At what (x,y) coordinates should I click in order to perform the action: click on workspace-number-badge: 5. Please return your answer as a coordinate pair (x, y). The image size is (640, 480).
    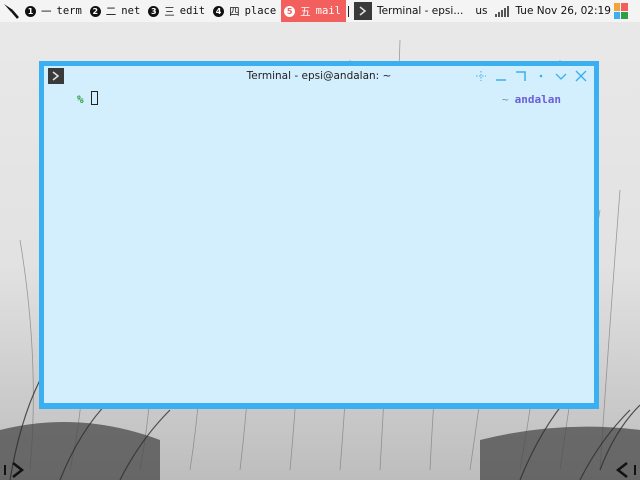
    Looking at the image, I should click on (290, 11).